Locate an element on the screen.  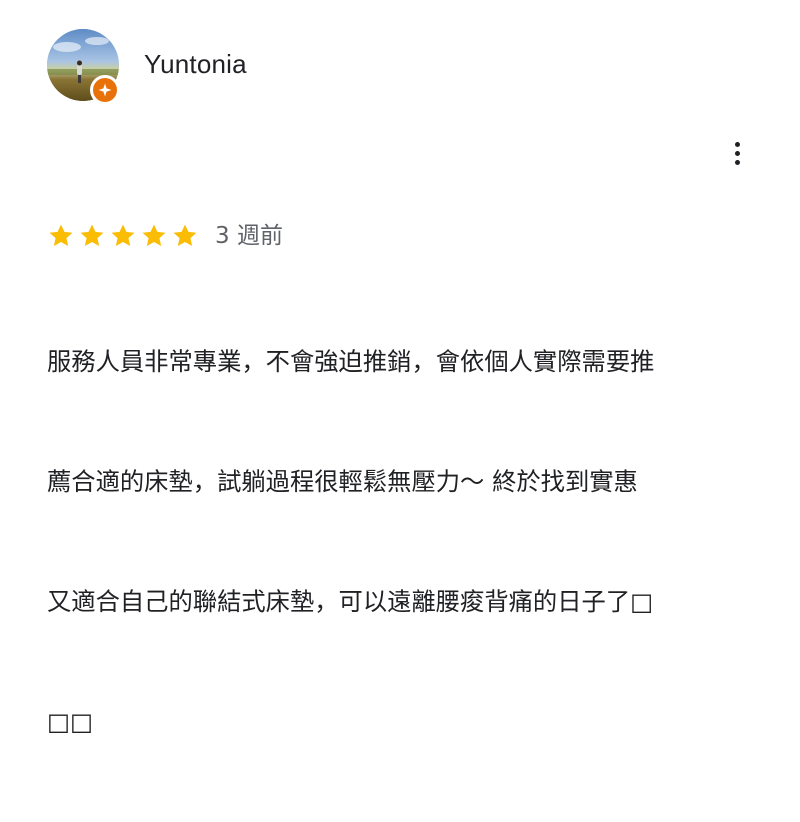
review-text-line: 服務人員非常專業，不會強迫推銷，會依個人實際需要推 is located at coordinates (351, 361).